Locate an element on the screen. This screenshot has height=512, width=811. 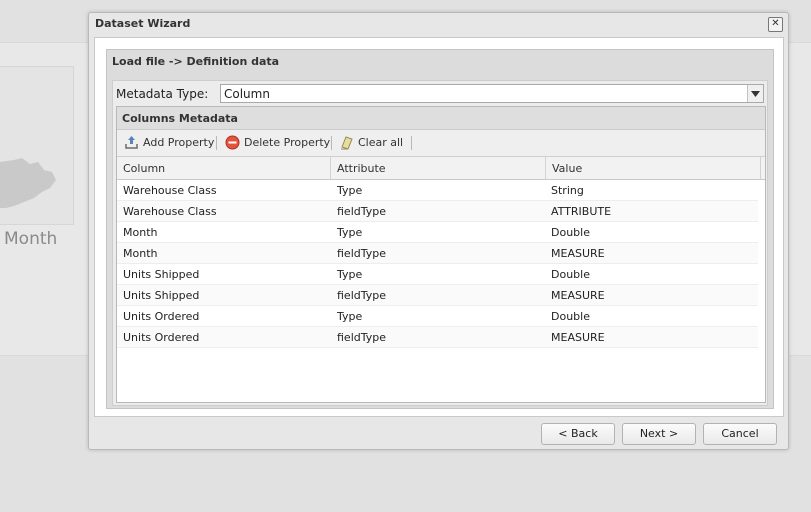
cell-value: ATTRIBUTE is located at coordinates (581, 211).